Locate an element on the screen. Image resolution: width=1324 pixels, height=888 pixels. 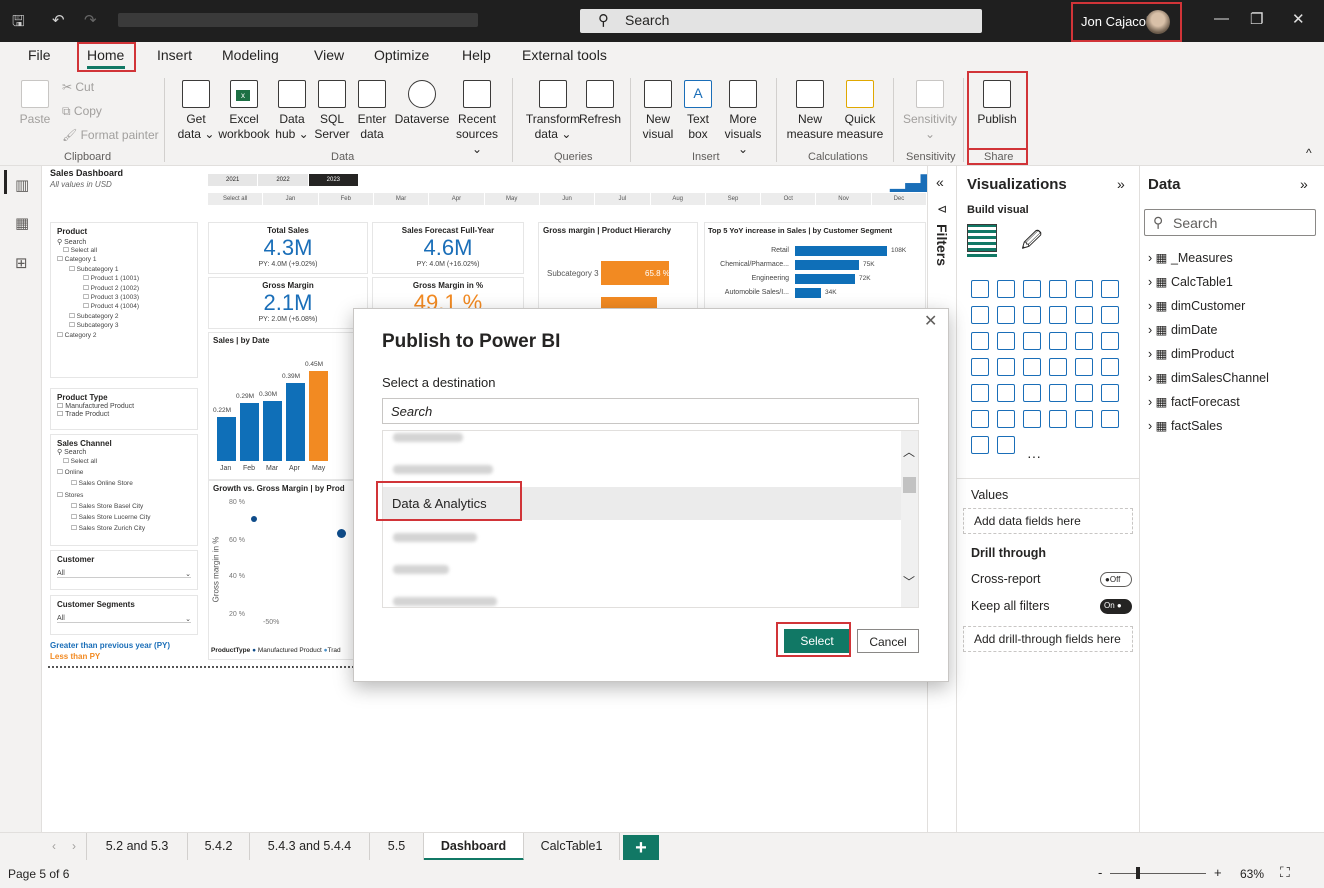
month-button: Select all is located at coordinates (235, 199).